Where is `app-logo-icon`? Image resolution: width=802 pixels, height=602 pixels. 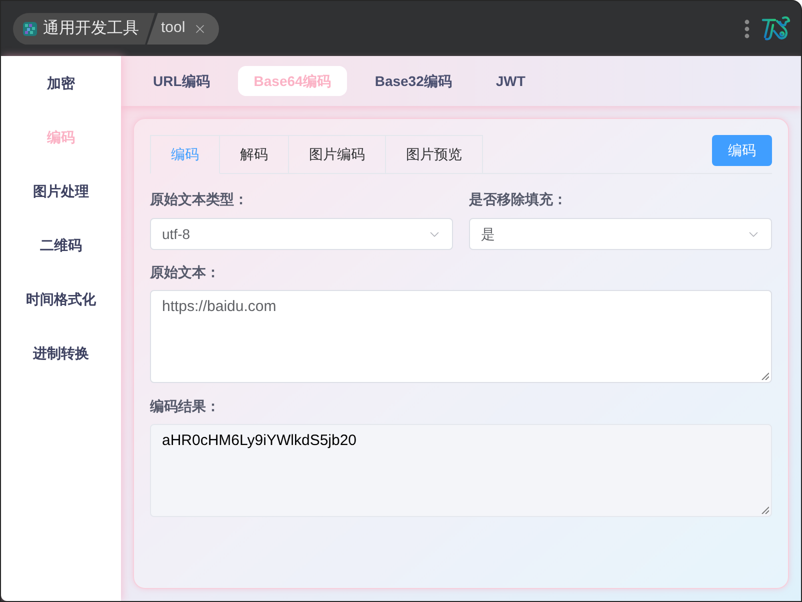 app-logo-icon is located at coordinates (30, 29).